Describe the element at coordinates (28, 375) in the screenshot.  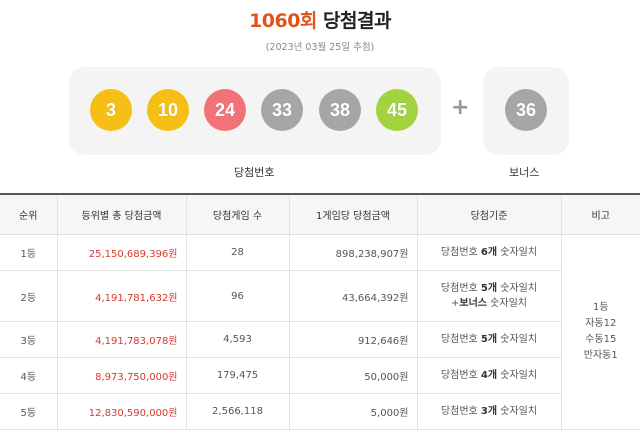
I see `rank-cell: 4등` at that location.